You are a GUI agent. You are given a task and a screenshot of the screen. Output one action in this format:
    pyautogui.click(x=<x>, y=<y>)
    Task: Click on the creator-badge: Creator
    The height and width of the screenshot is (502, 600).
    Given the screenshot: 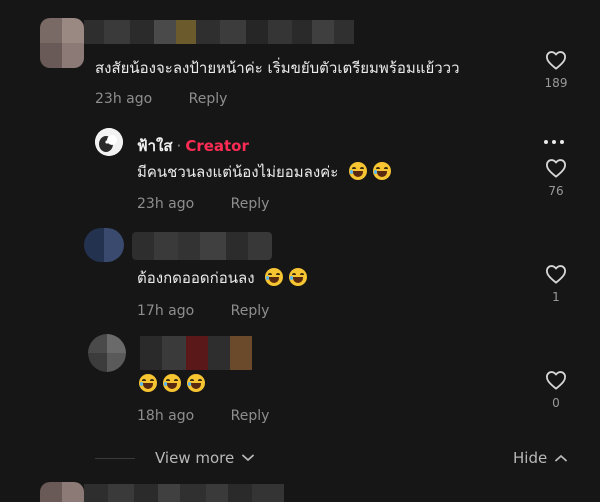 What is the action you would take?
    pyautogui.click(x=217, y=146)
    